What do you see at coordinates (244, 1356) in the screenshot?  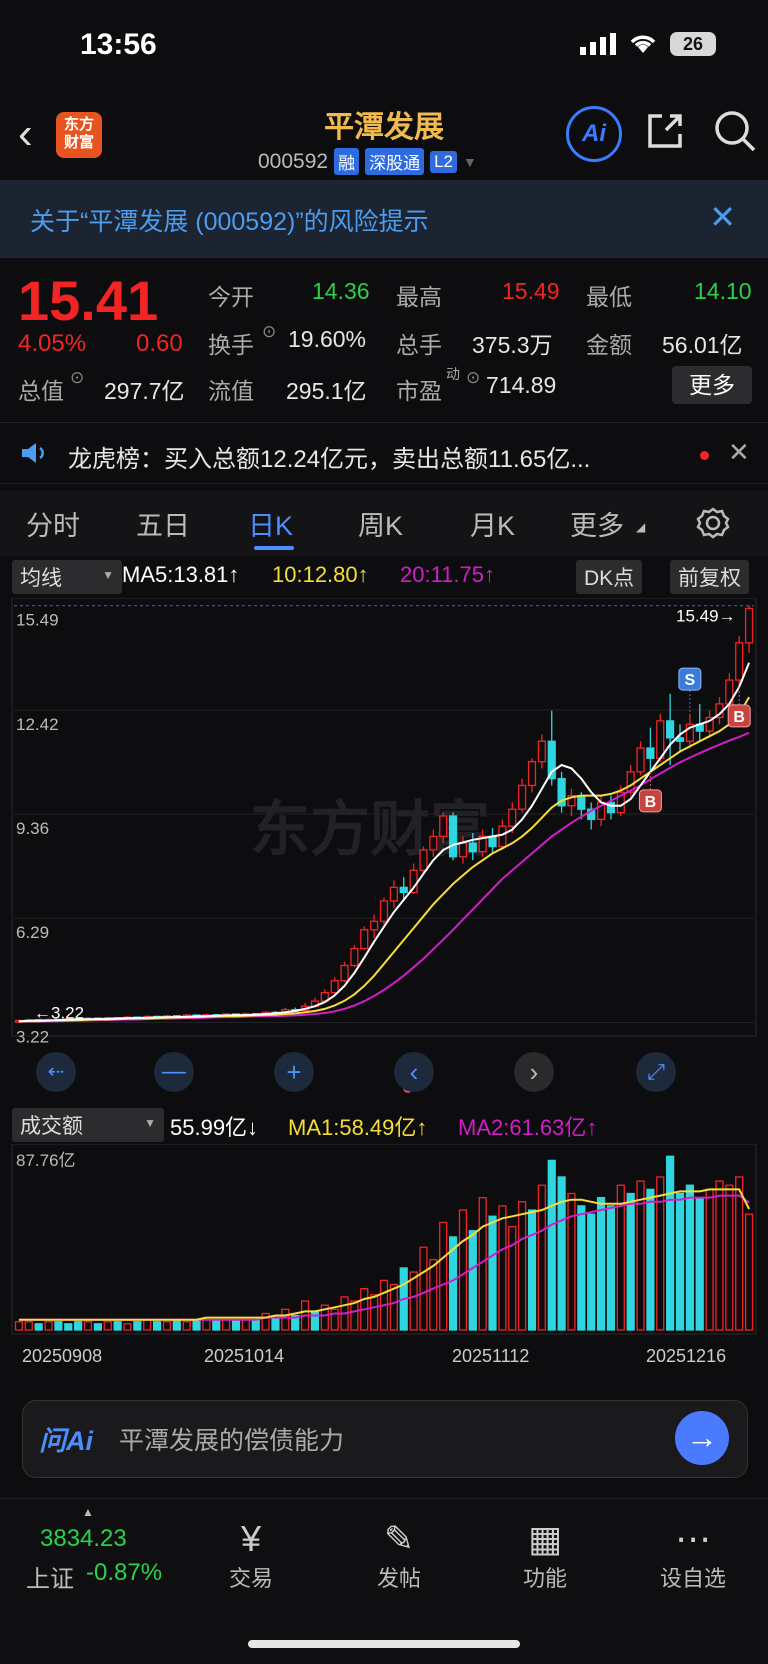 I see `x-tick-label: 20251014` at bounding box center [244, 1356].